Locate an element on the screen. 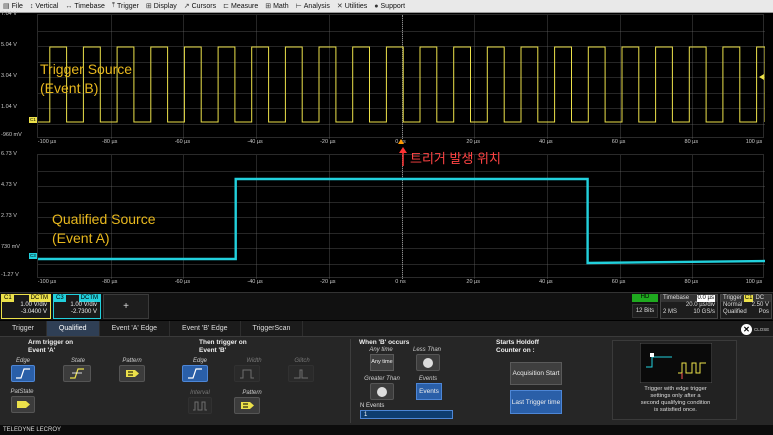 Image resolution: width=773 pixels, height=435 pixels. menu-item-label: Support is located at coordinates (393, 6).